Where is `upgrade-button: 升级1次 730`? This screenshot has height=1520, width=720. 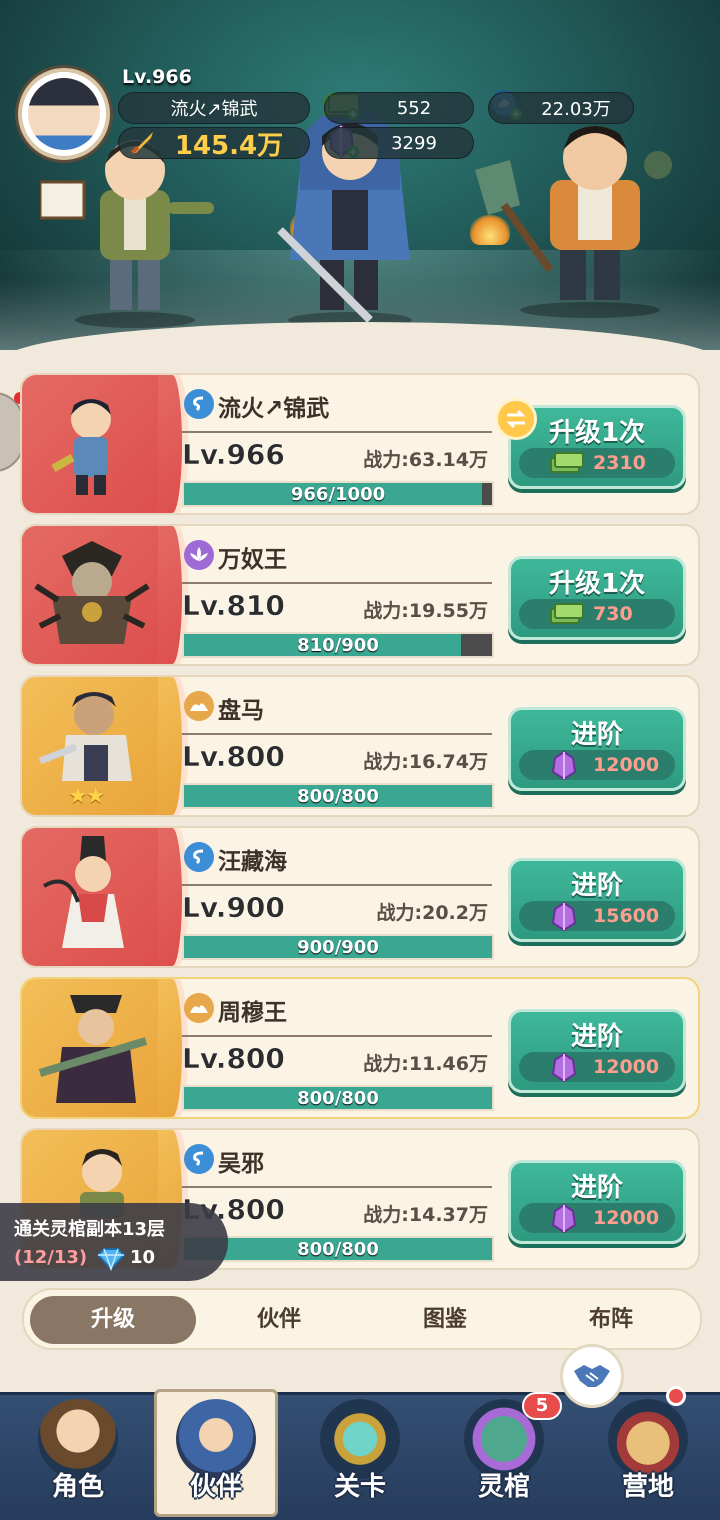 upgrade-button: 升级1次 730 is located at coordinates (597, 598).